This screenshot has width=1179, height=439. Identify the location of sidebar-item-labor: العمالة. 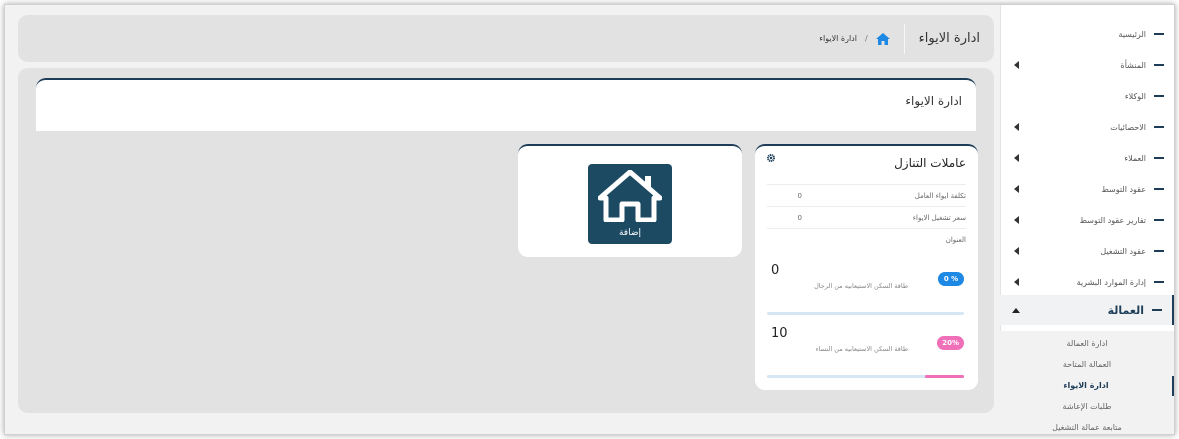
(1087, 310).